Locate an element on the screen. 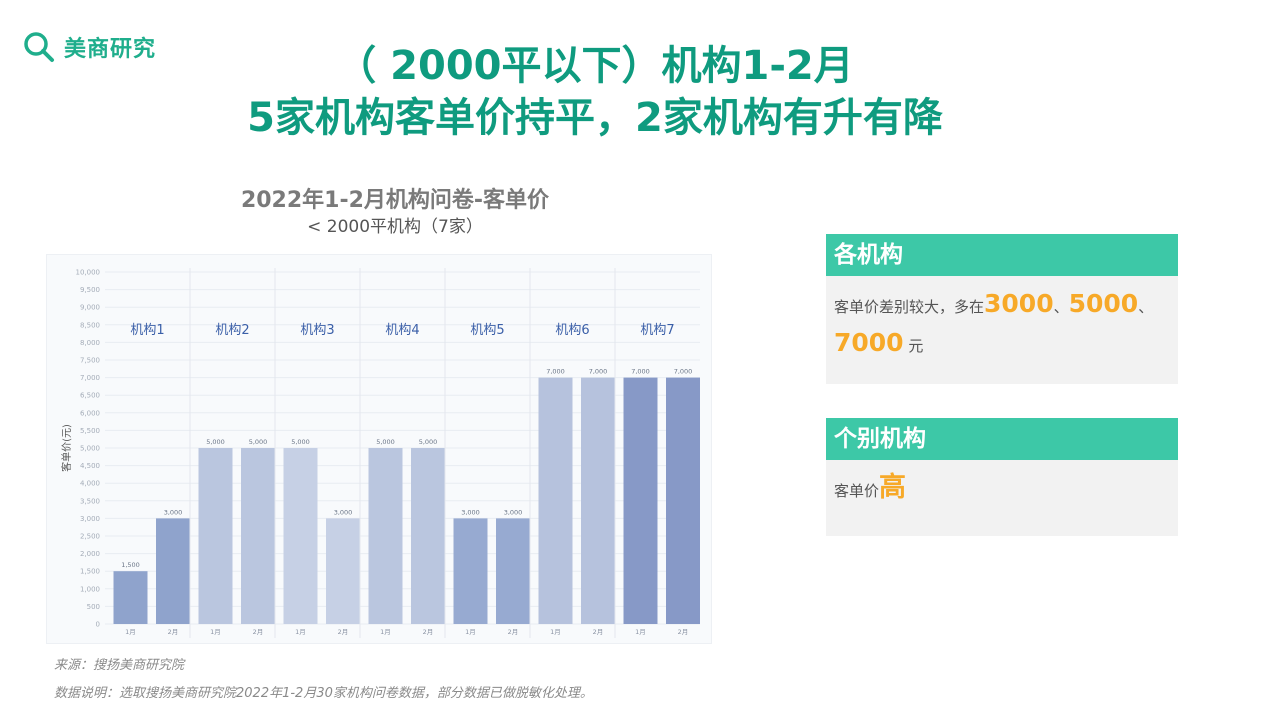 The height and width of the screenshot is (714, 1268). page-title-line1: （ 2000平以下）机构1-2月 is located at coordinates (595, 66).